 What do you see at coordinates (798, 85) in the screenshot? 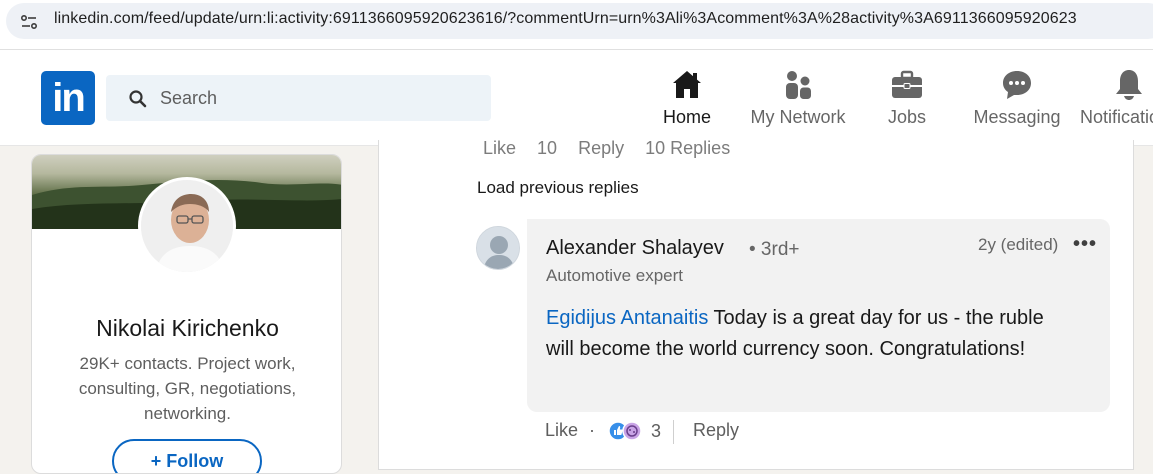
I see `people-icon` at bounding box center [798, 85].